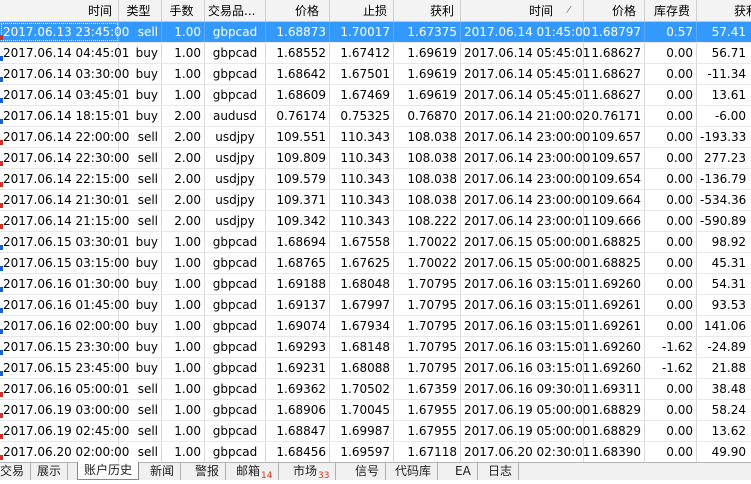 The height and width of the screenshot is (484, 751). Describe the element at coordinates (64, 179) in the screenshot. I see `cell-open-time: 2017.06.14 22:15:00` at that location.